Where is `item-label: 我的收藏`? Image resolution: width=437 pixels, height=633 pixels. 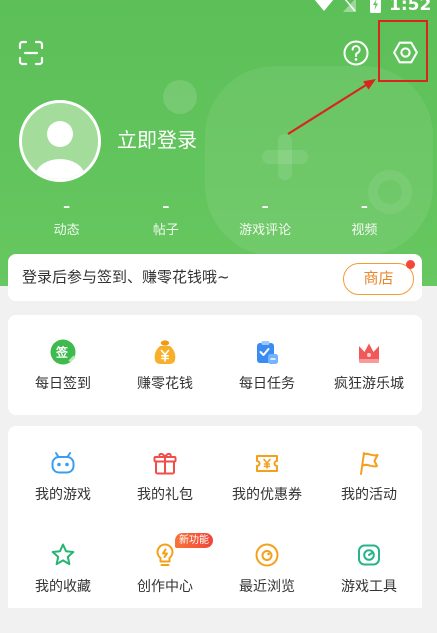 item-label: 我的收藏 is located at coordinates (63, 587).